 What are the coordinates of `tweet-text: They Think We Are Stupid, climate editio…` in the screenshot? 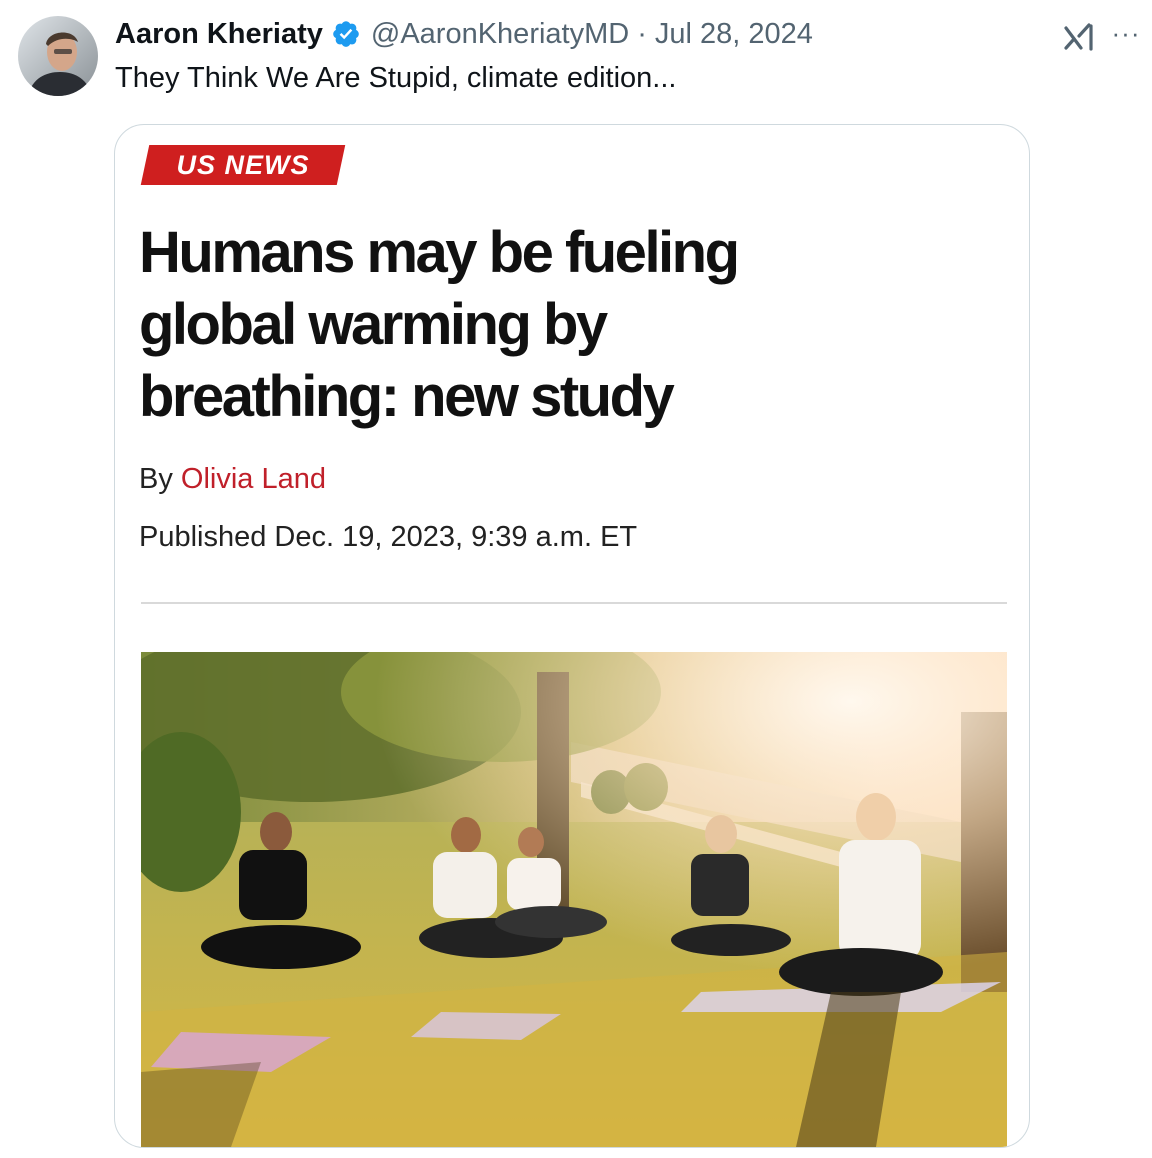 It's located at (396, 78).